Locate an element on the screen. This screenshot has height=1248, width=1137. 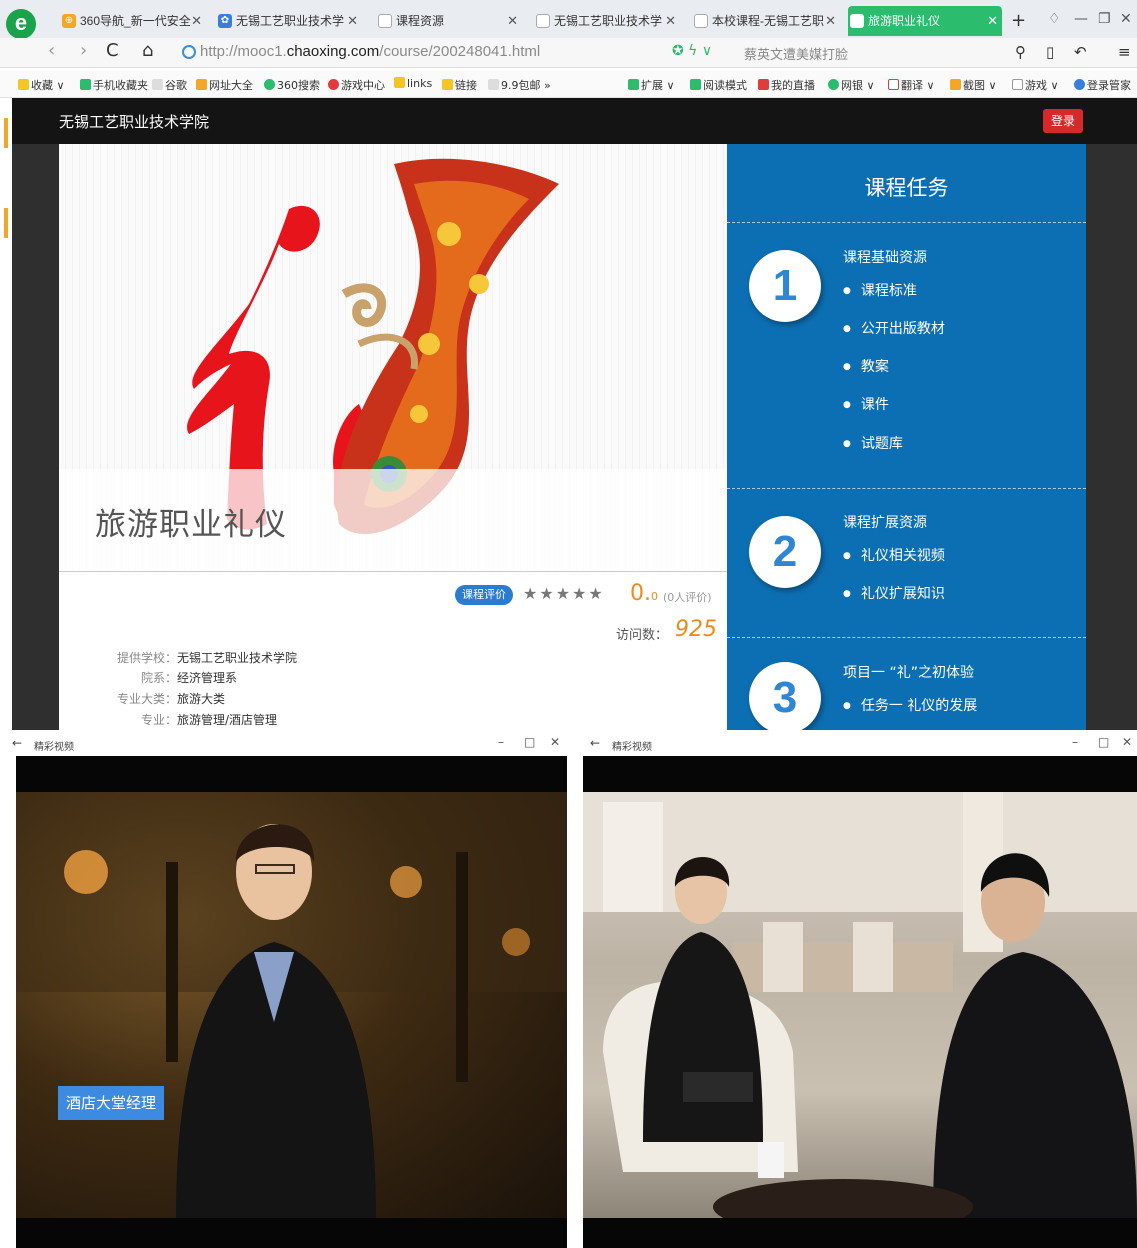
extension-icon is located at coordinates (633, 84).